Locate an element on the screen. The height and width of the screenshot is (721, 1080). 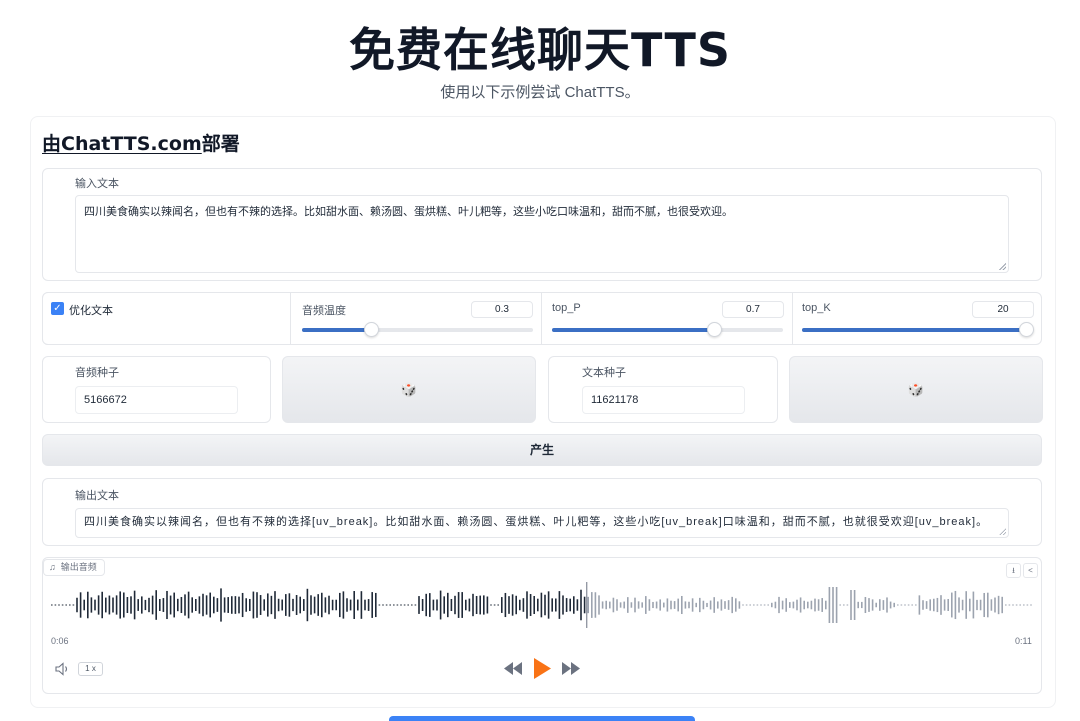
text-seed-random-button: 🎲 is located at coordinates (916, 389).